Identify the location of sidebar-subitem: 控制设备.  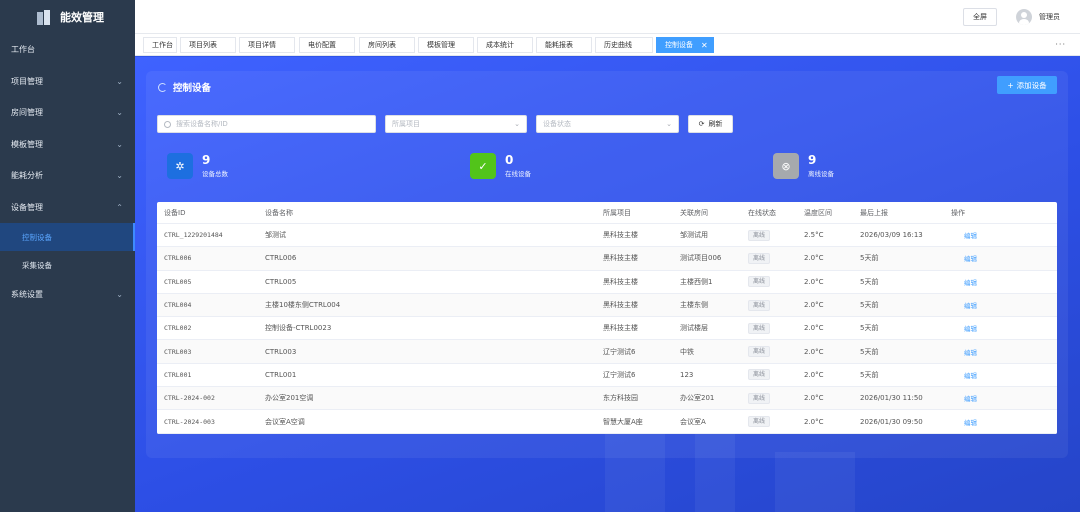
(67, 237).